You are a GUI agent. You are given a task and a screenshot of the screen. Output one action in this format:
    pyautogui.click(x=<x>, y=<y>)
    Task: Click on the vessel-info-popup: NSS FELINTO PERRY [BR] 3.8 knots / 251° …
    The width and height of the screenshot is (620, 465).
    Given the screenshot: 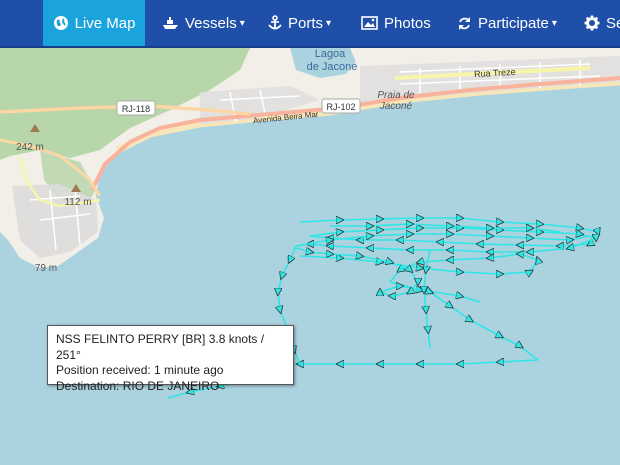 What is the action you would take?
    pyautogui.click(x=170, y=359)
    